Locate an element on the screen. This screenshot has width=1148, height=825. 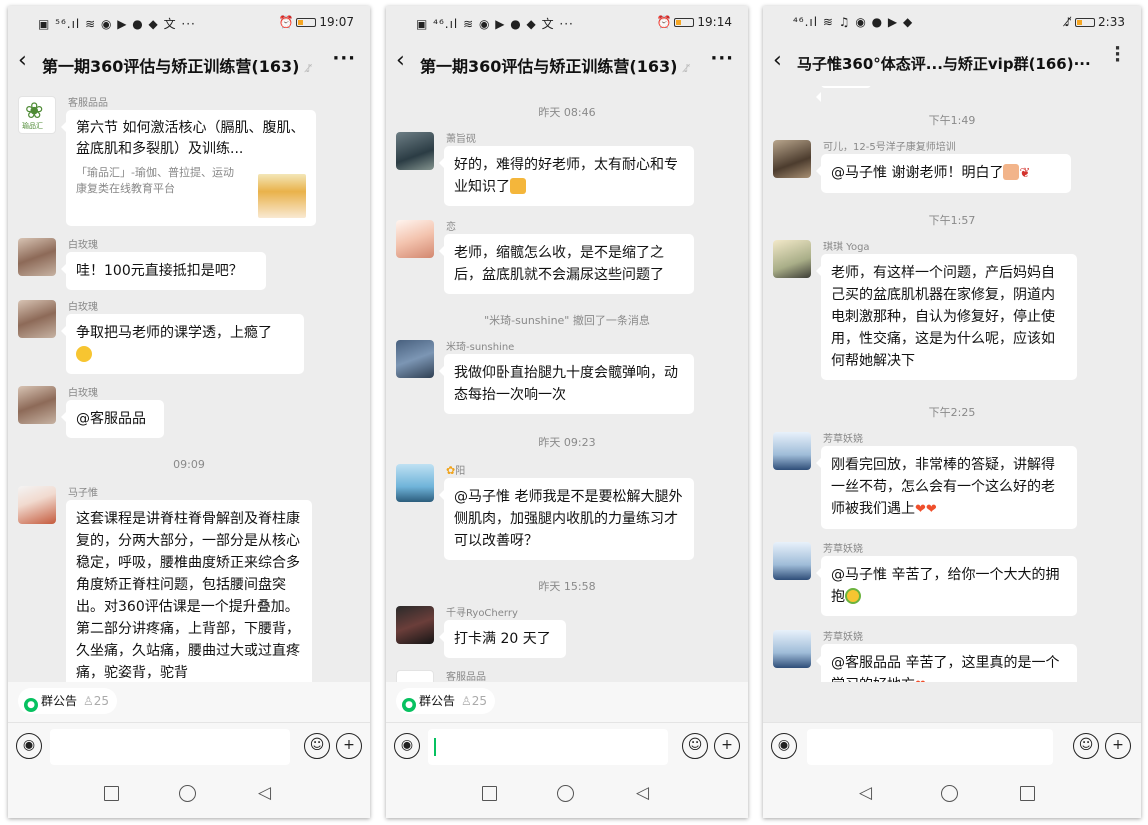
message-bubble is located at coordinates (843, 94).